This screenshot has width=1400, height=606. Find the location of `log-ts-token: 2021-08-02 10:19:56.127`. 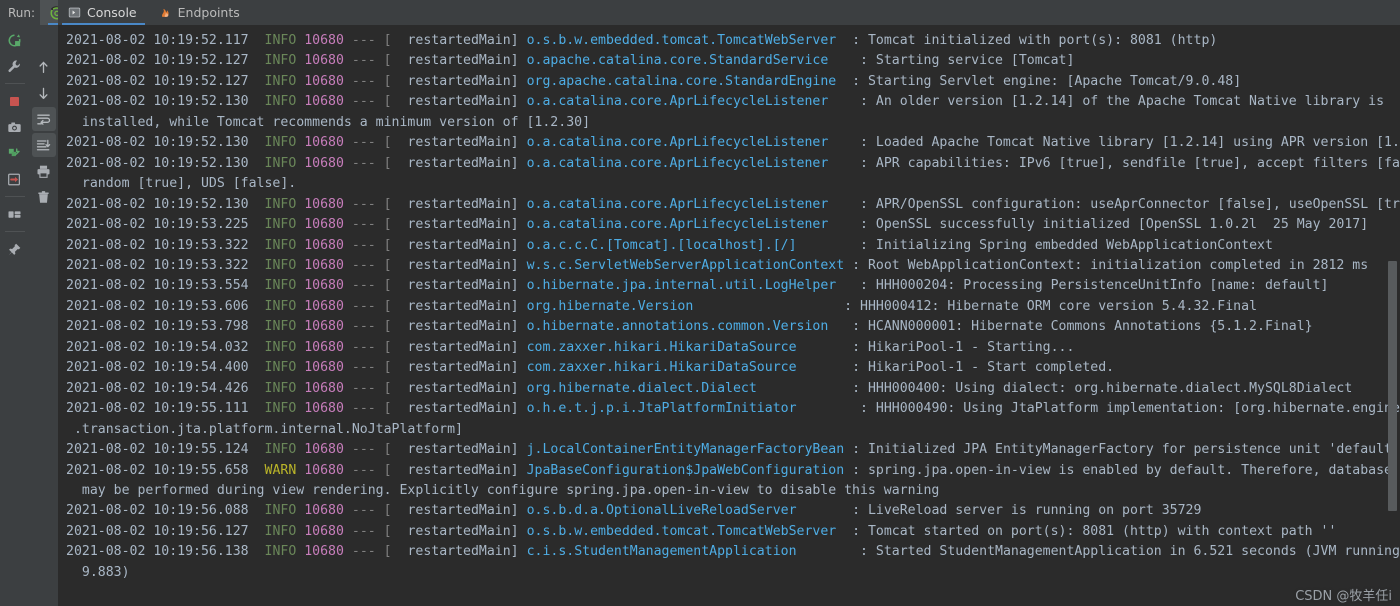

log-ts-token: 2021-08-02 10:19:56.127 is located at coordinates (165, 531).